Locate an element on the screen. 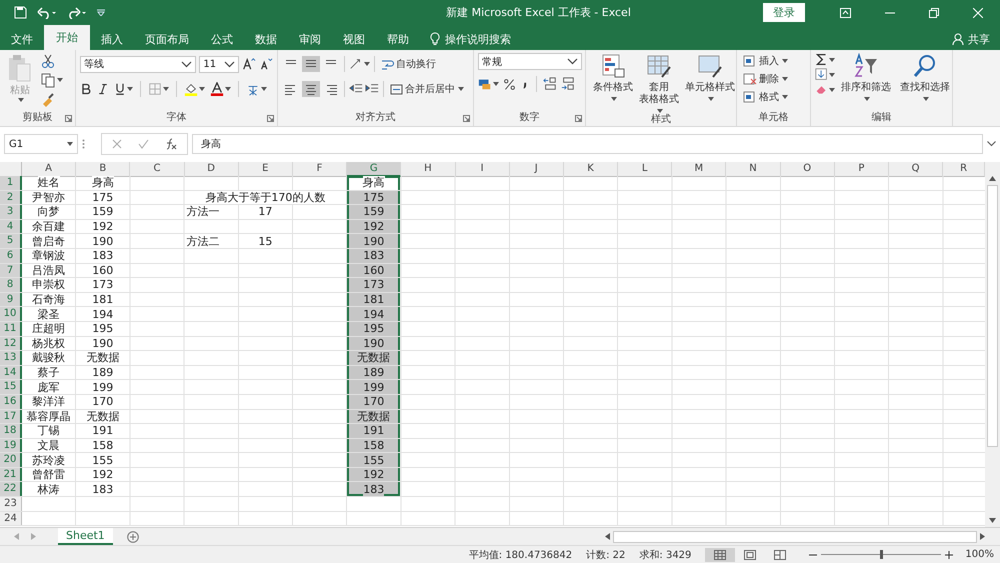  ribbon-tab: 公式 is located at coordinates (222, 39).